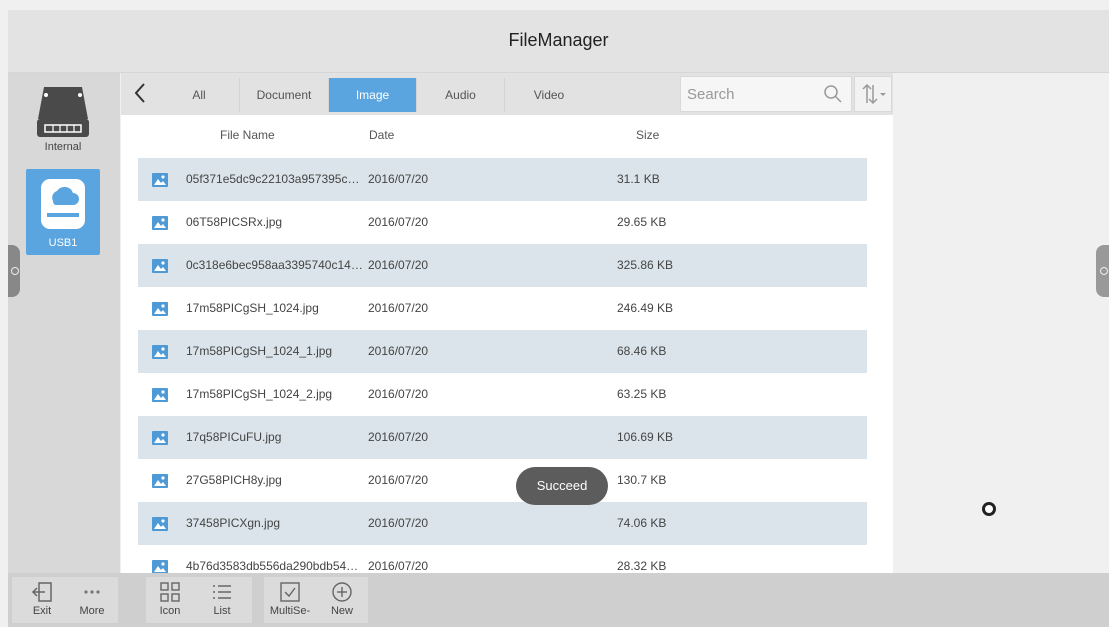 The width and height of the screenshot is (1109, 627). I want to click on sort-button, so click(873, 94).